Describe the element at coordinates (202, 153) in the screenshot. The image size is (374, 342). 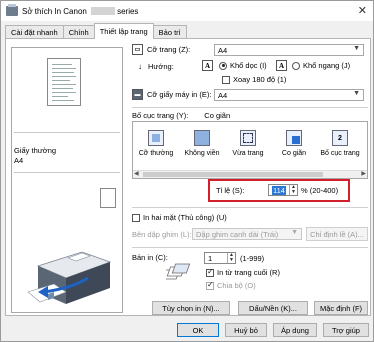
I see `layout-borderless-label: Không viền` at that location.